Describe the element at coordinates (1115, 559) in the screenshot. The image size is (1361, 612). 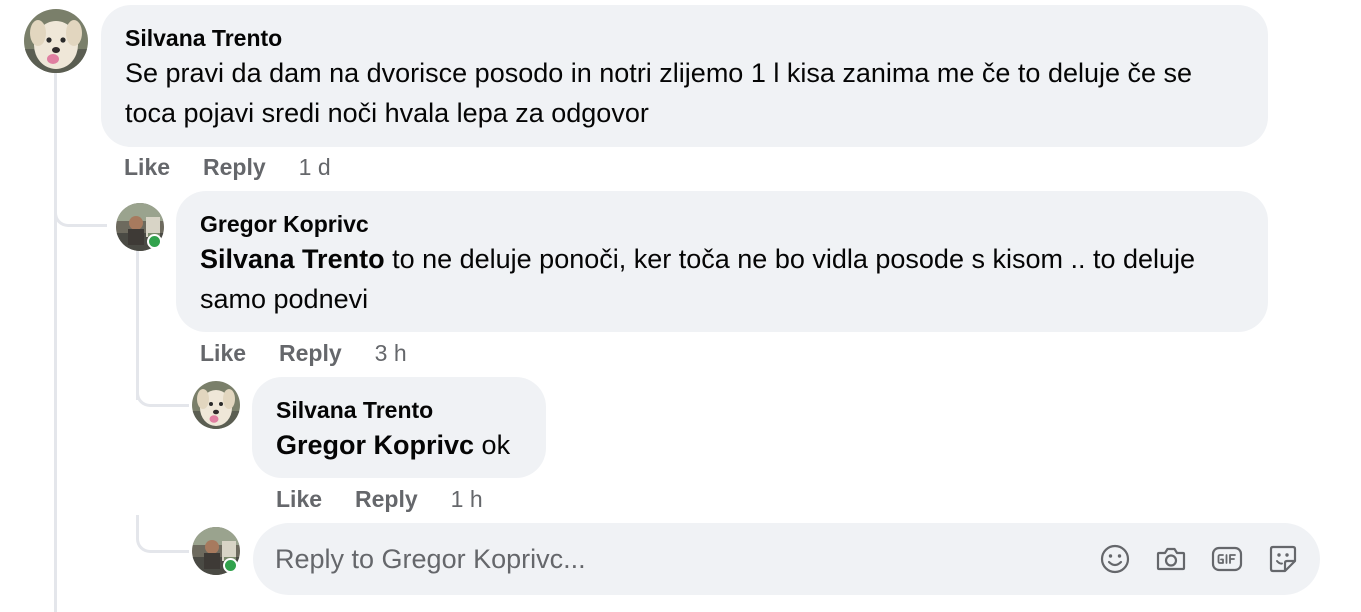
I see `emoji-icon` at that location.